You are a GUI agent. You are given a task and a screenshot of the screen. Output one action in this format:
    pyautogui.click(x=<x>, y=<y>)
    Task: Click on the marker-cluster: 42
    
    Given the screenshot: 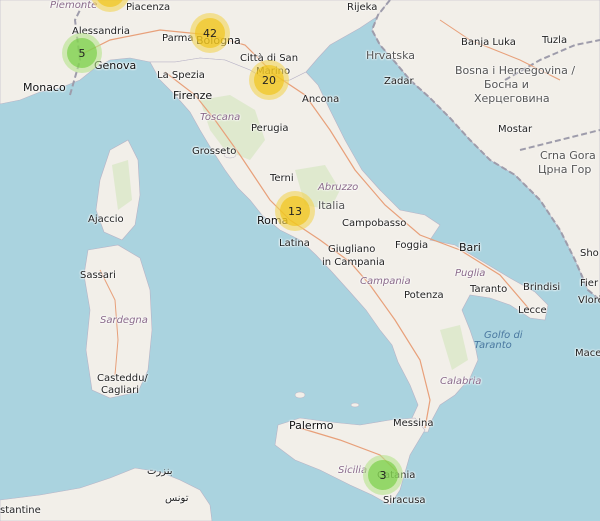 What is the action you would take?
    pyautogui.click(x=210, y=33)
    